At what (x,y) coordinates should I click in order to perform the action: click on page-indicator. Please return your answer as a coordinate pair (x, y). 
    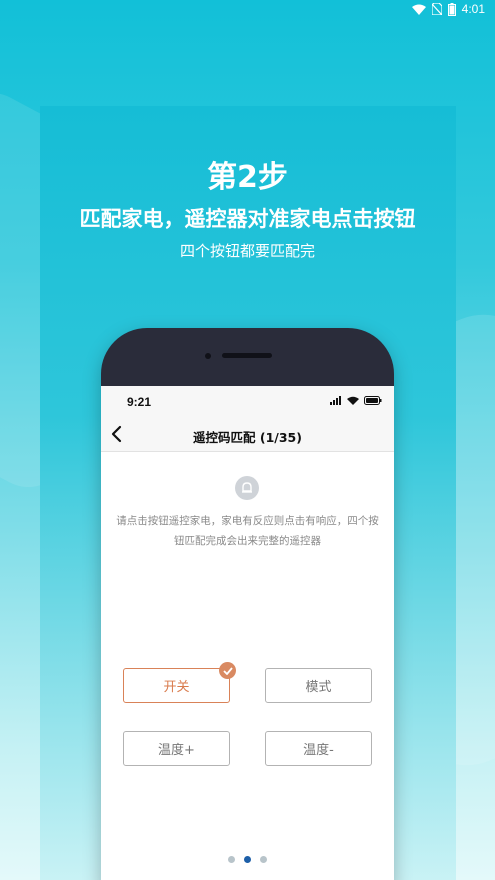
    Looking at the image, I should click on (247, 859).